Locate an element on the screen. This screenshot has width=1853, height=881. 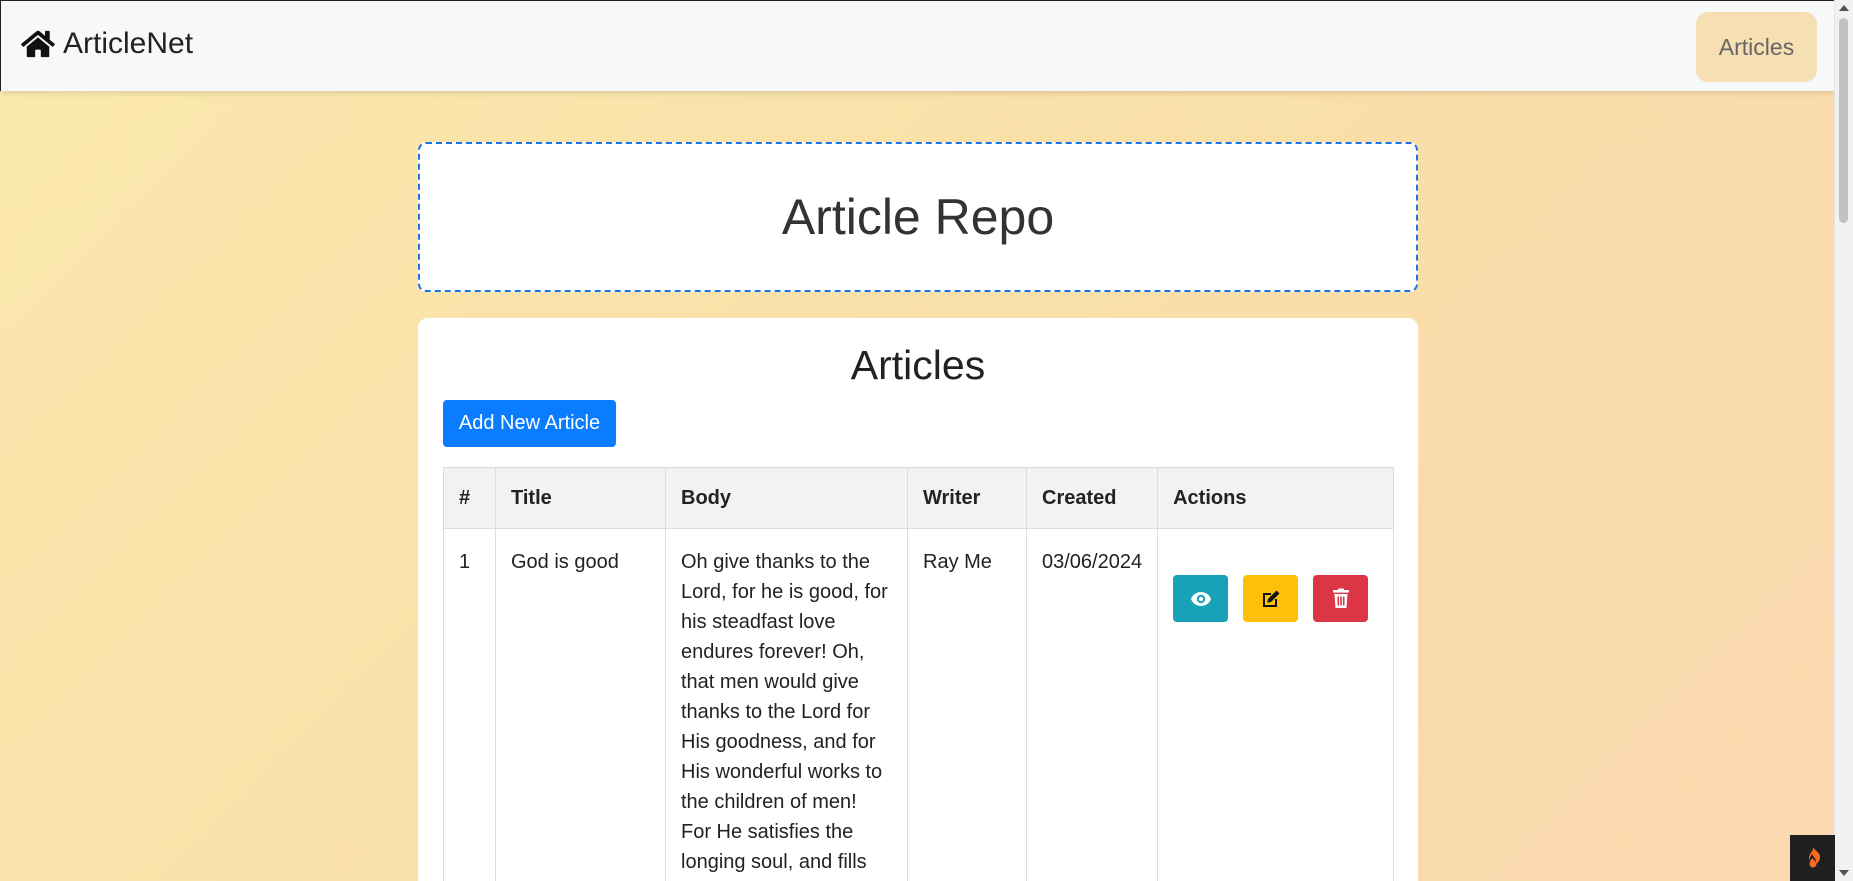
edit-article-button is located at coordinates (1271, 598).